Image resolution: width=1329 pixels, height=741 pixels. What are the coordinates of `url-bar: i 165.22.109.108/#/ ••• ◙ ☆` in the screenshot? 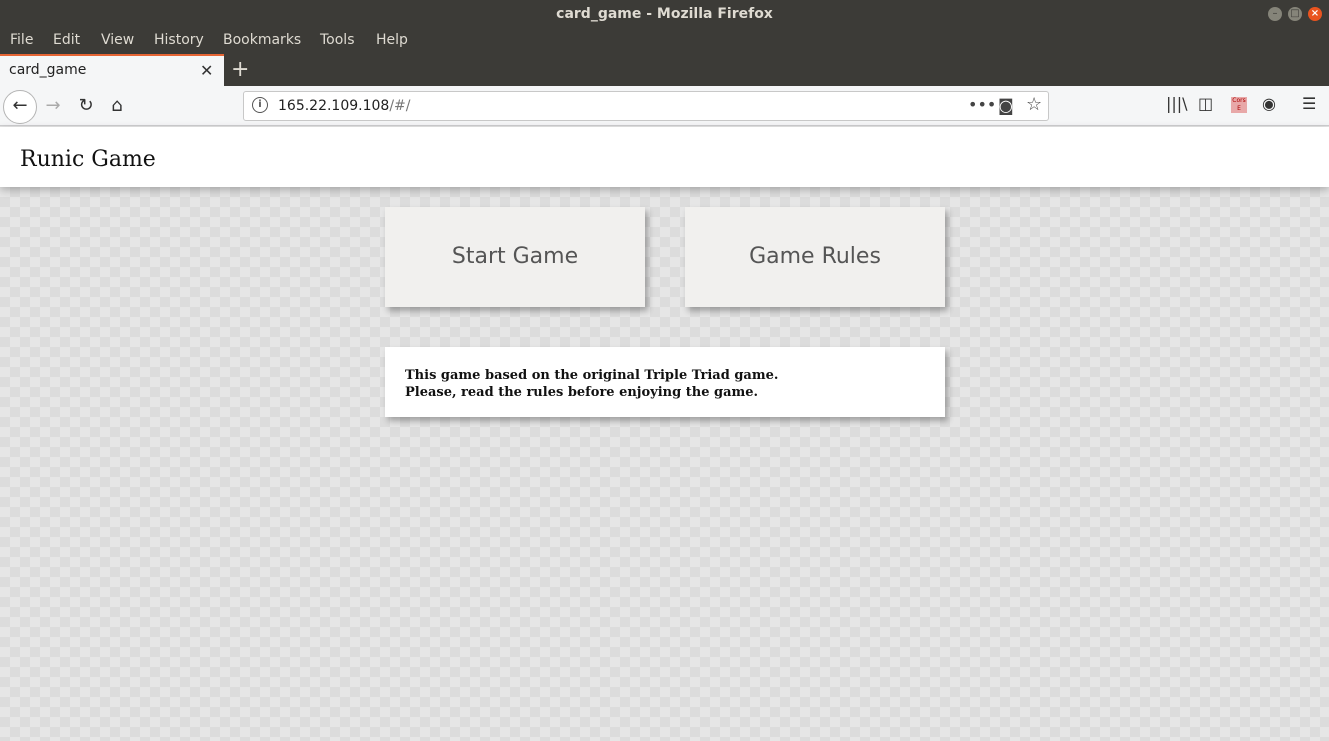 It's located at (646, 106).